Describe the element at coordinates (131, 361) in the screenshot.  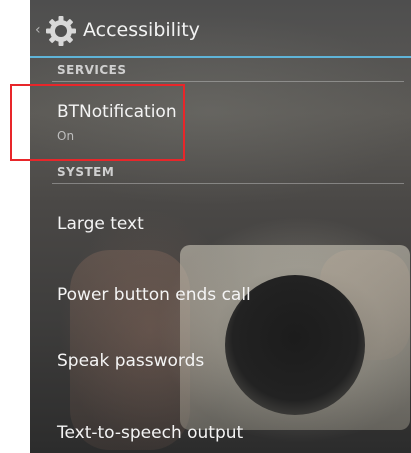
I see `item-title: Speak passwords` at that location.